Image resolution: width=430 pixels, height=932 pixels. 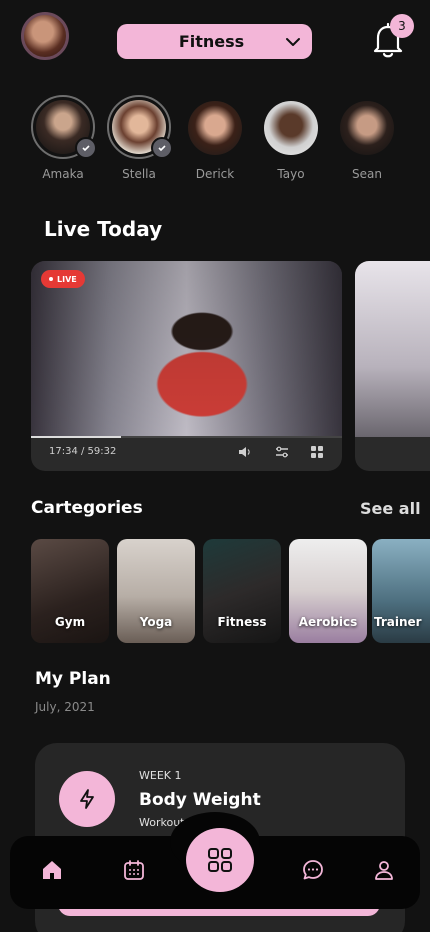 What do you see at coordinates (328, 591) in the screenshot?
I see `category-aerobics: Aerobics` at bounding box center [328, 591].